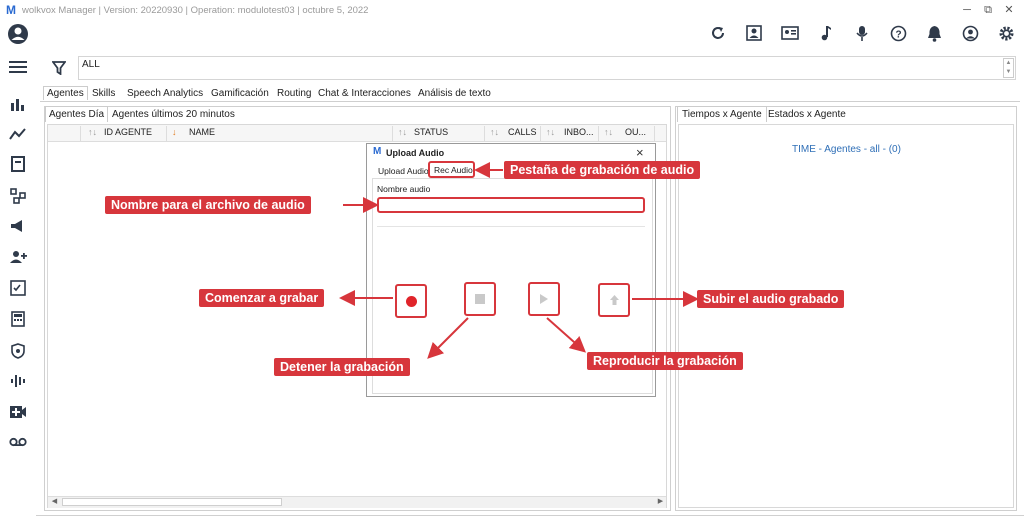 The image size is (1024, 519). Describe the element at coordinates (65, 93) in the screenshot. I see `tab-agentes: Agentes` at that location.